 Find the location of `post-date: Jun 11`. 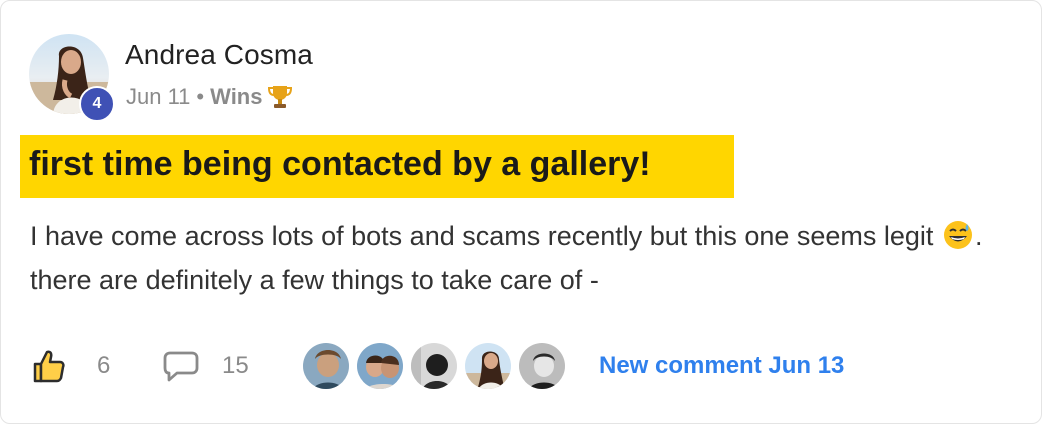

post-date: Jun 11 is located at coordinates (158, 97).